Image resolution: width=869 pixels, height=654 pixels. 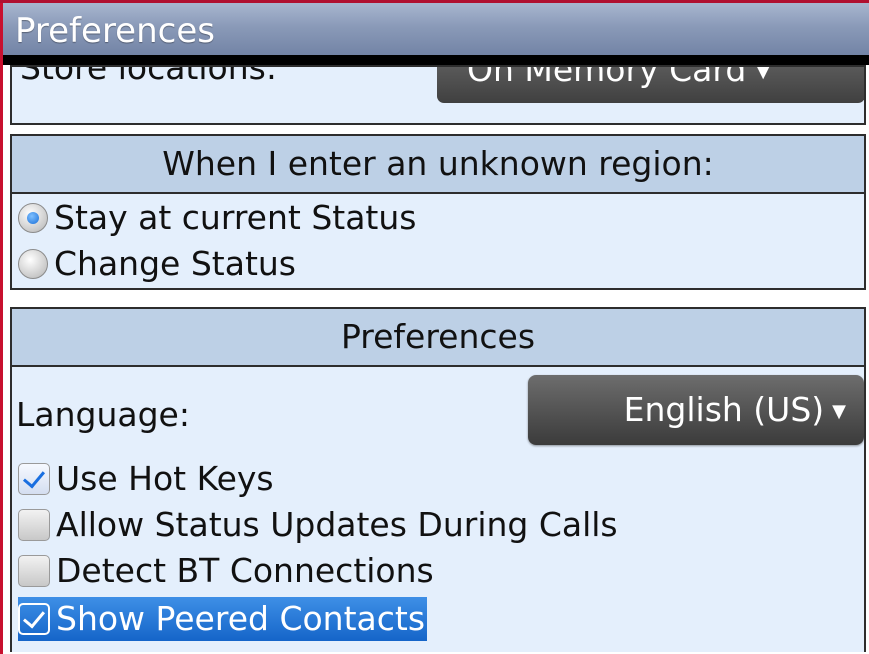 What do you see at coordinates (337, 524) in the screenshot?
I see `checkbox-label: Allow Status Updates During Calls` at bounding box center [337, 524].